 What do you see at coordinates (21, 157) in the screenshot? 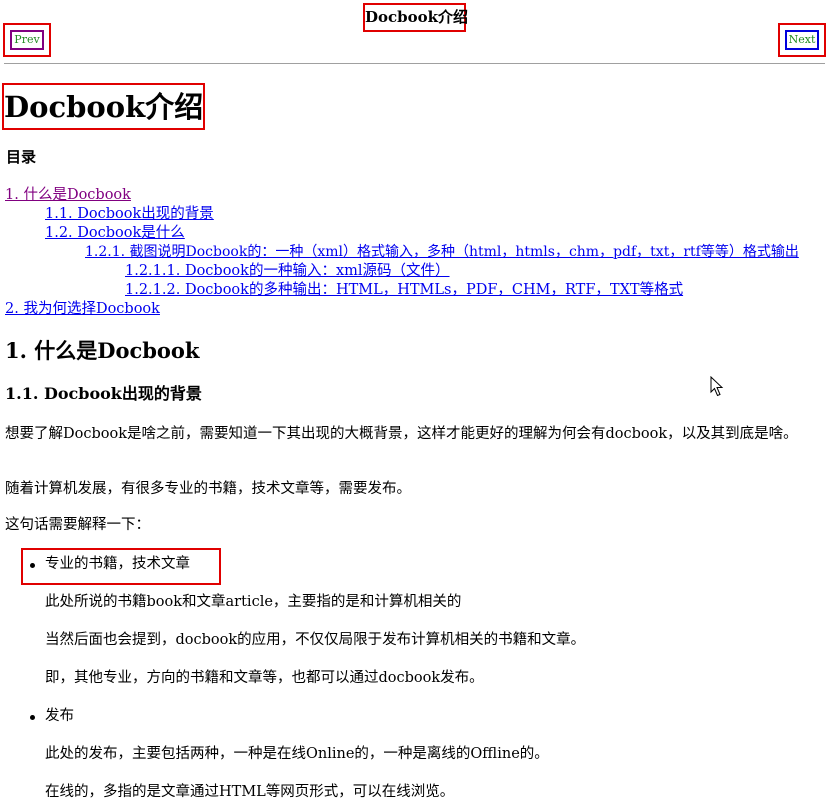
I see `toc-heading: 目录` at bounding box center [21, 157].